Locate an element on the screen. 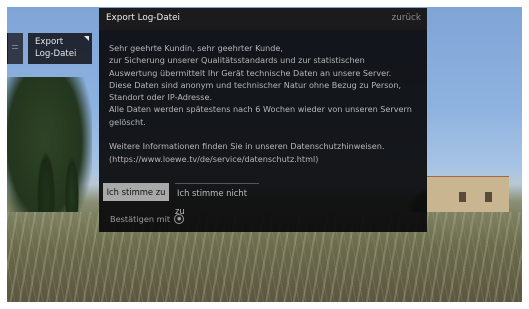 Image resolution: width=529 pixels, height=309 pixels. menu-tile-label: Export Log-Datei is located at coordinates (56, 48).